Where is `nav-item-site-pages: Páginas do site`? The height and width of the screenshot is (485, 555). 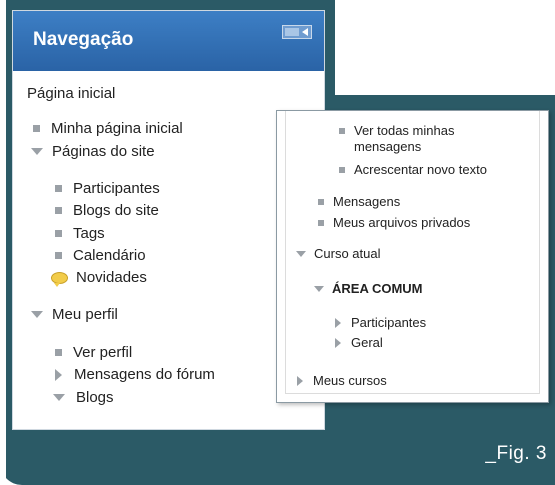 nav-item-site-pages: Páginas do site is located at coordinates (93, 151).